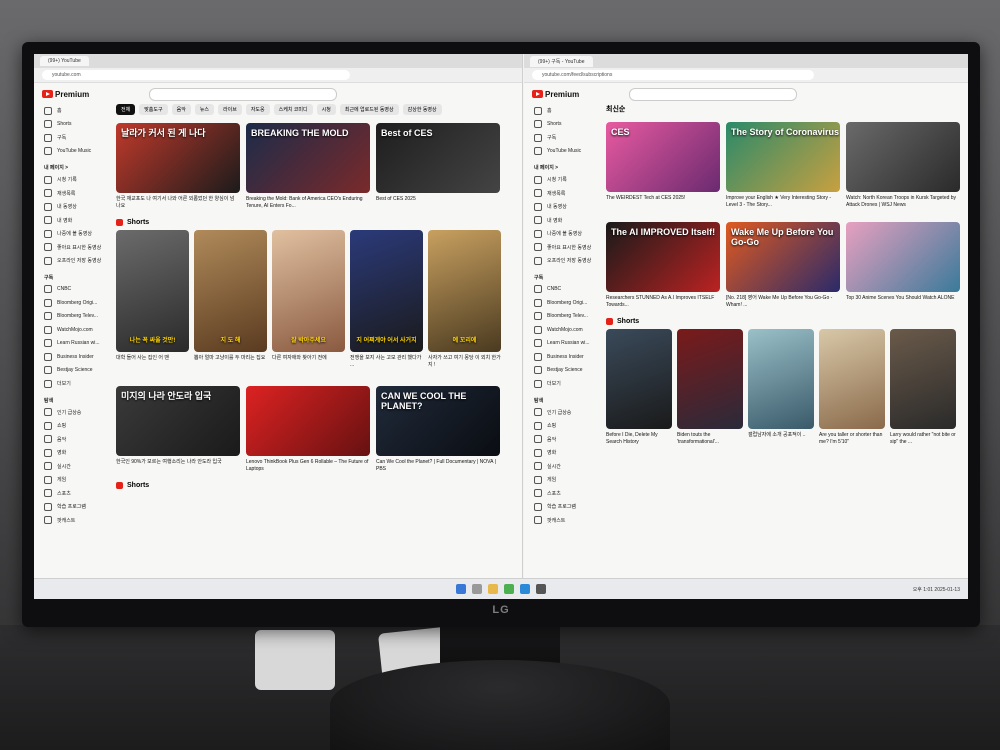  Describe the element at coordinates (74, 521) in the screenshot. I see `sidebar-item: 팟캐스트` at that location.